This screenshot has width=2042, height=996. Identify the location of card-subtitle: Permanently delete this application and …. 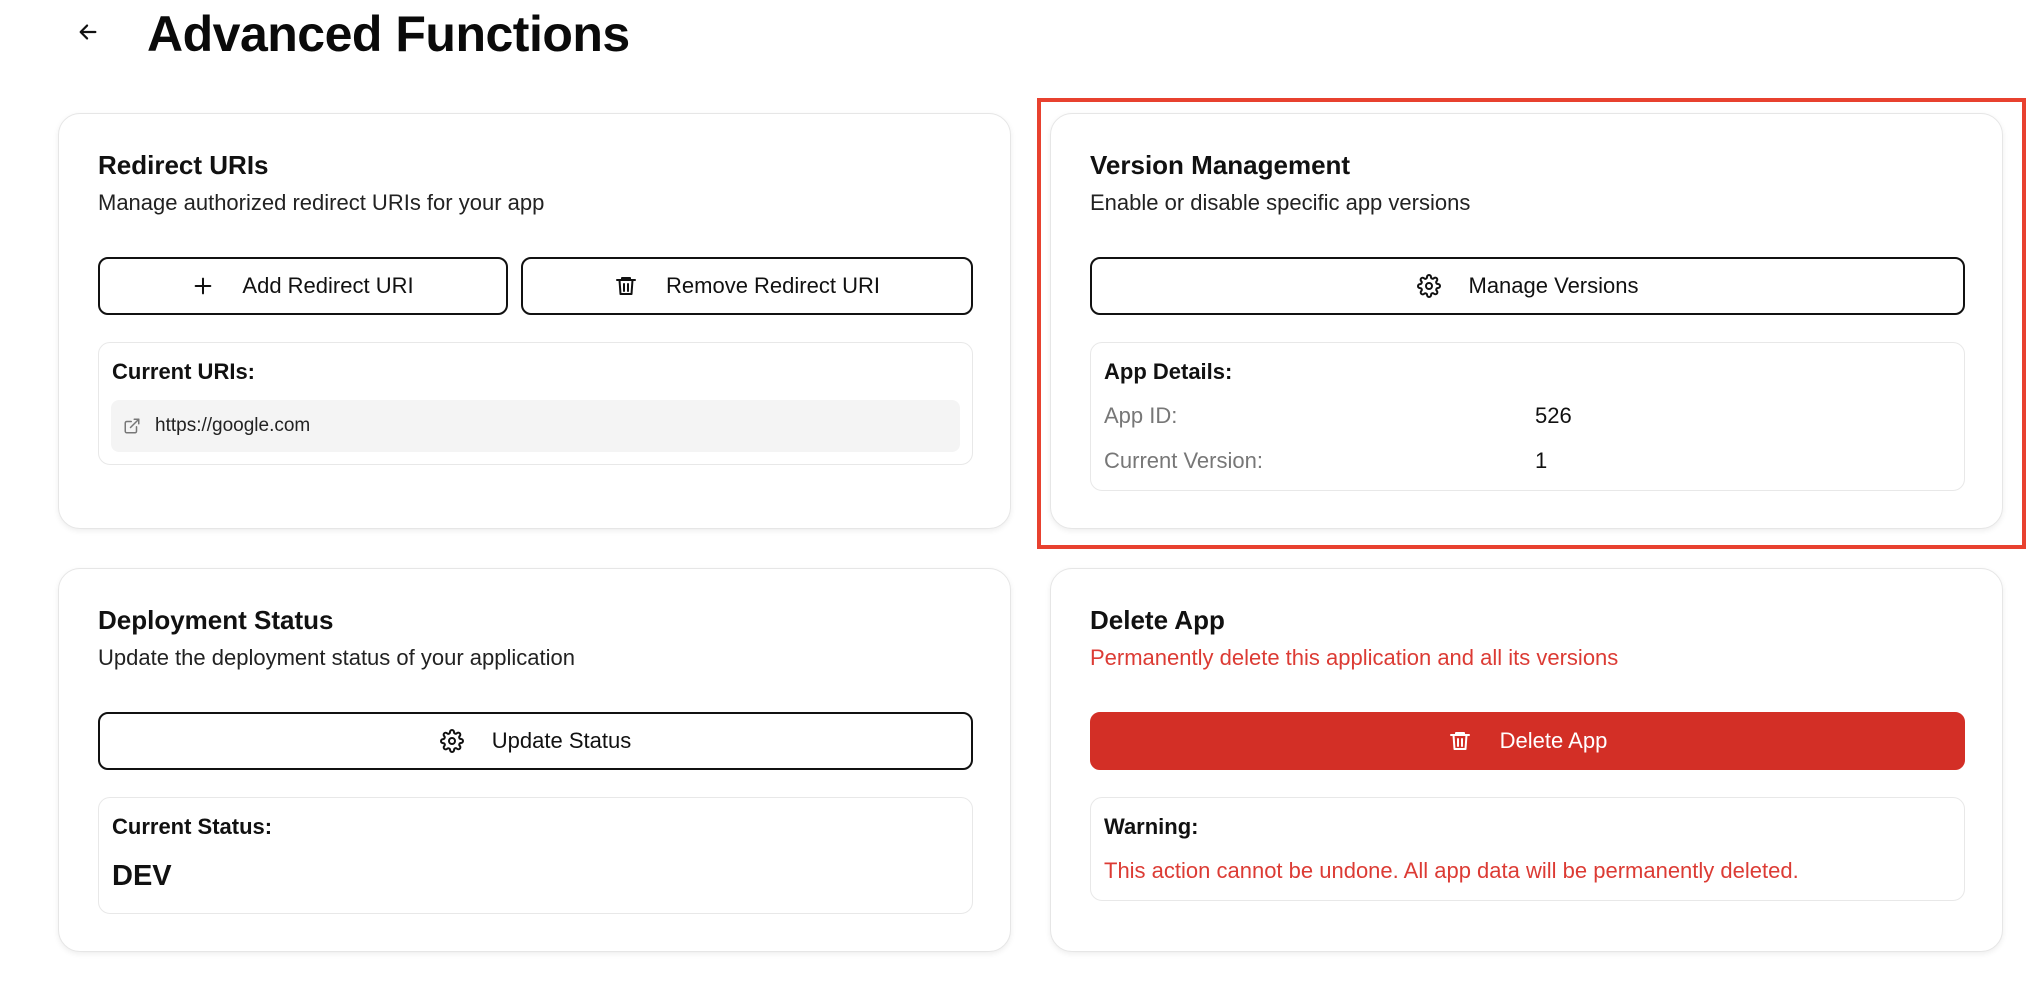
(1354, 657).